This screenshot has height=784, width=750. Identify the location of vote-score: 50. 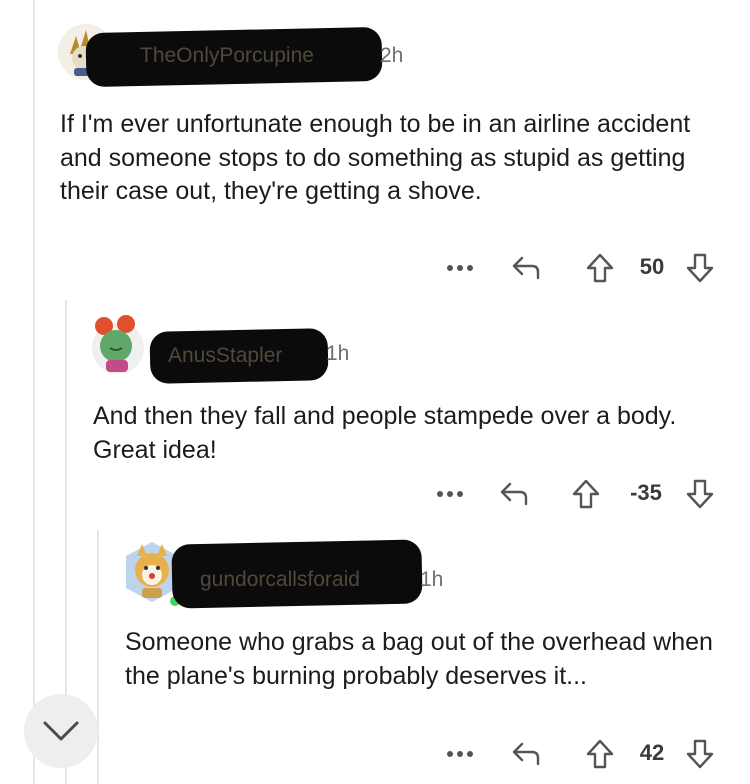
(652, 266).